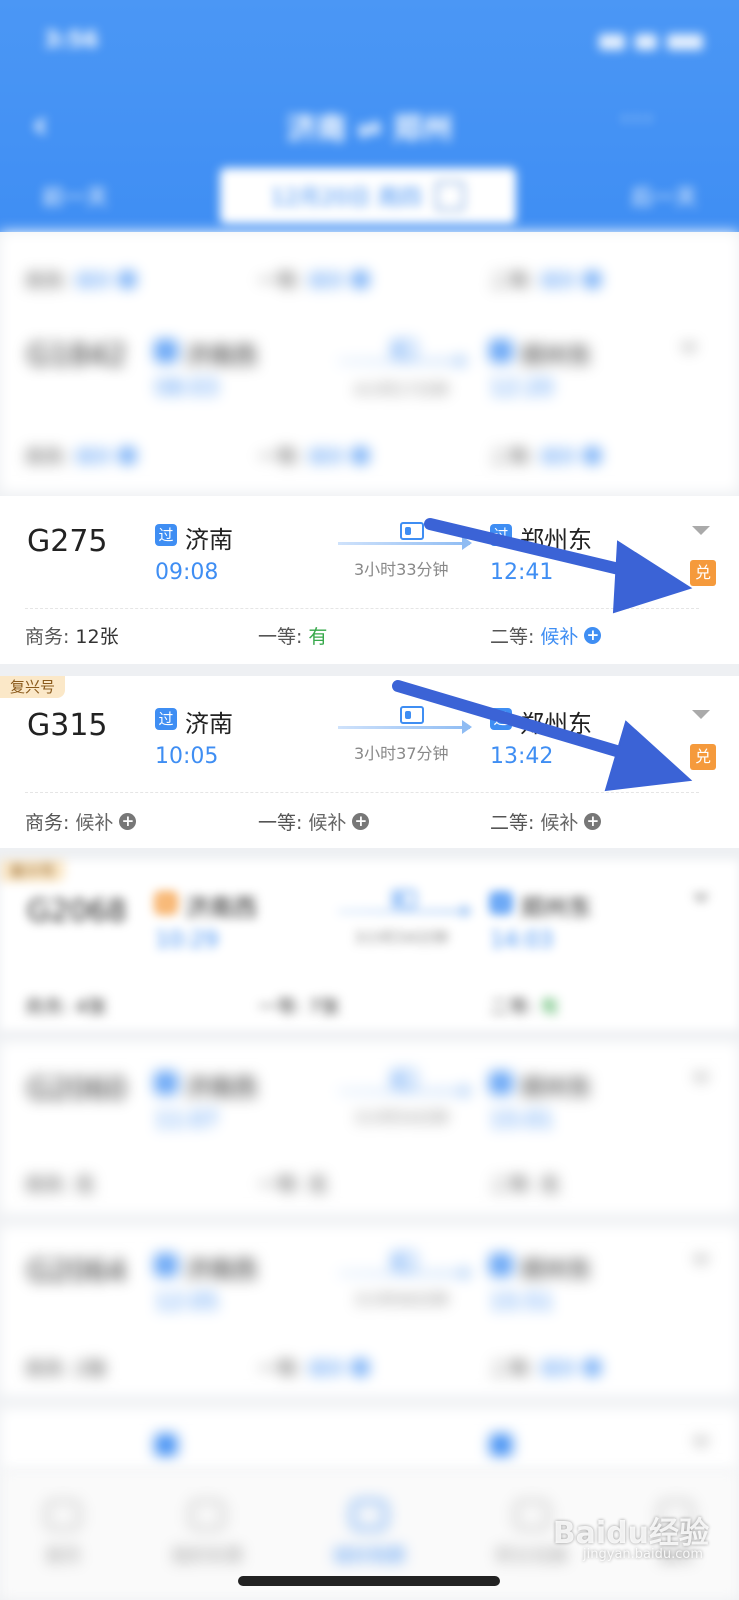  I want to click on next-day-button: 后一天, so click(664, 196).